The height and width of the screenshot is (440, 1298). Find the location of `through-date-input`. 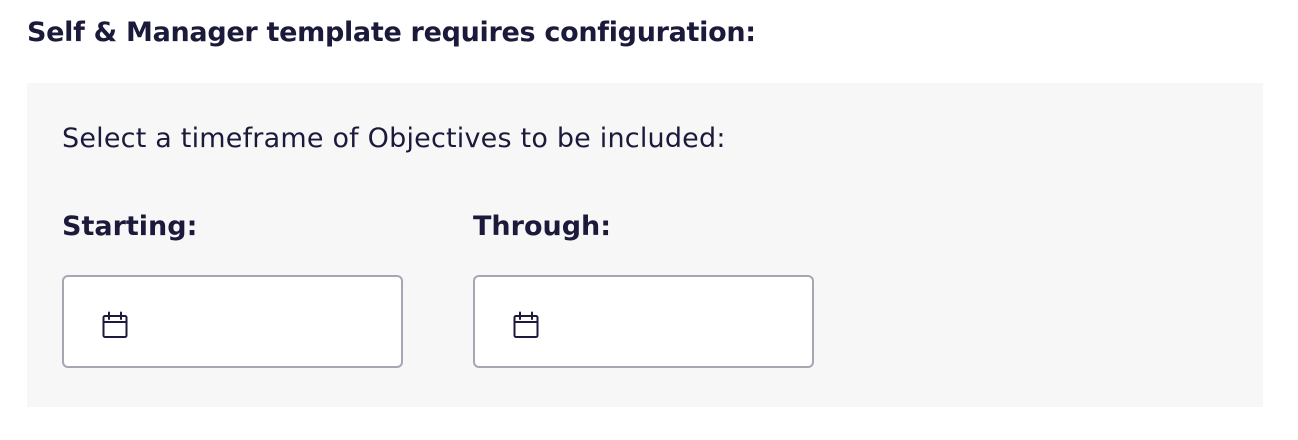

through-date-input is located at coordinates (643, 321).